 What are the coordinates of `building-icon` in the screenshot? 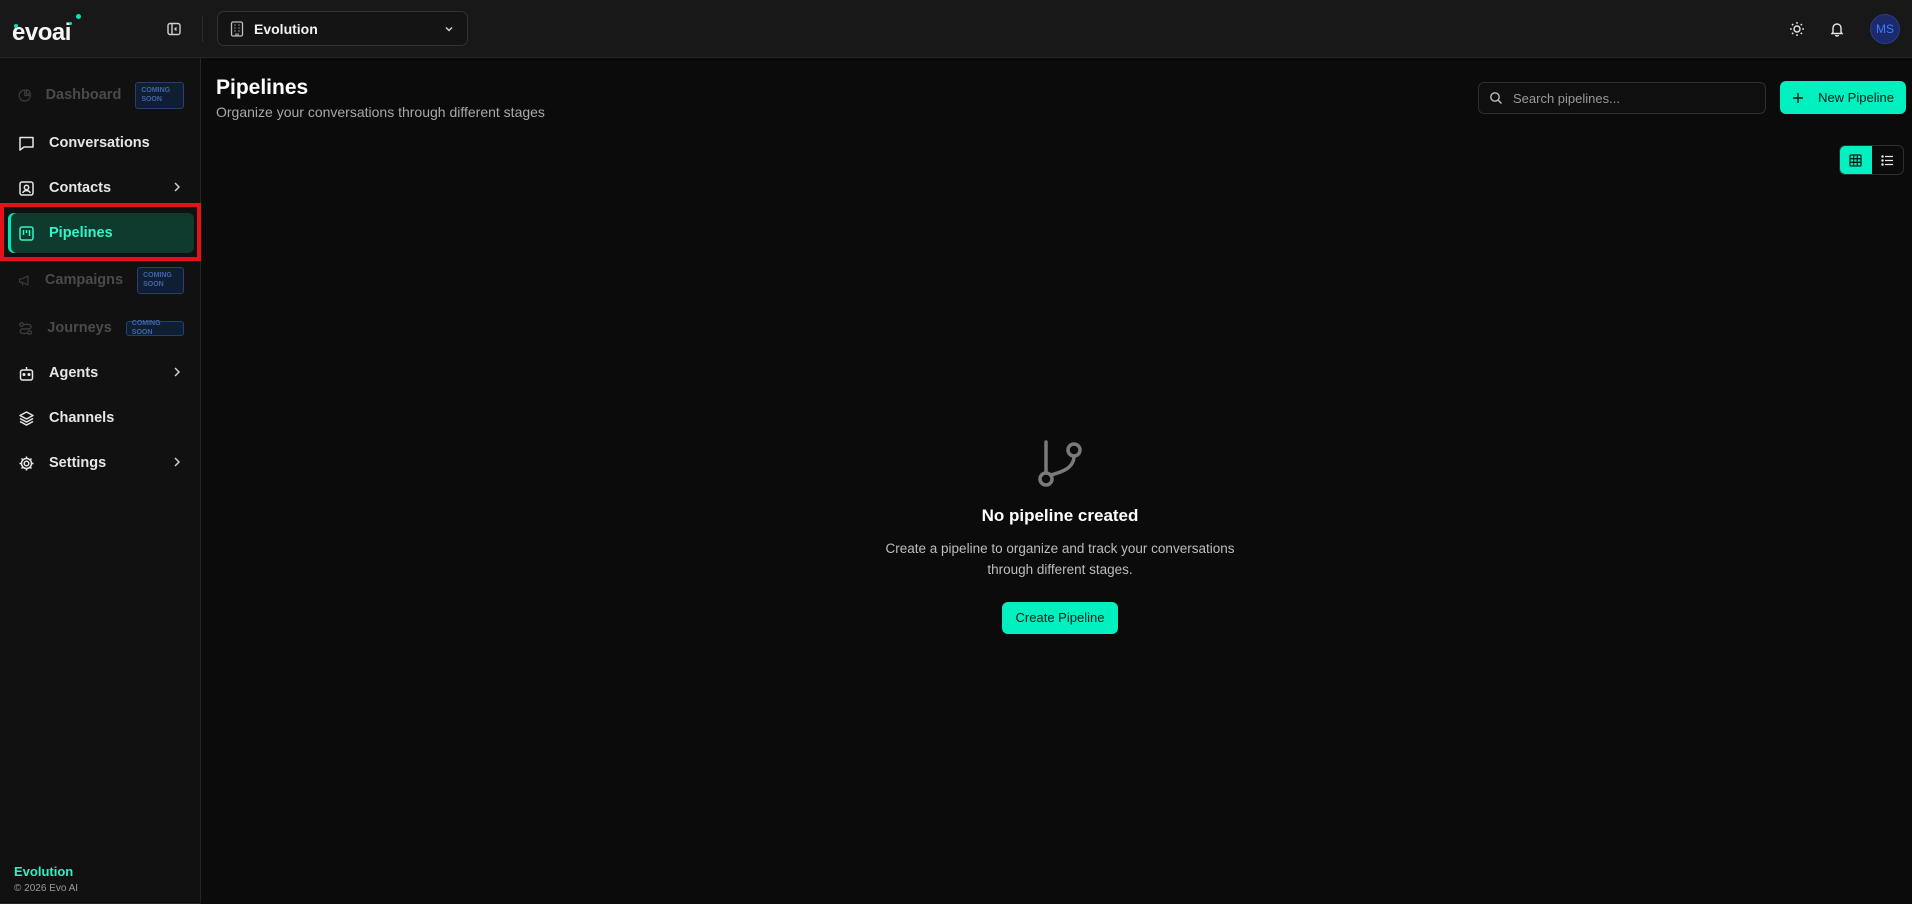 It's located at (237, 28).